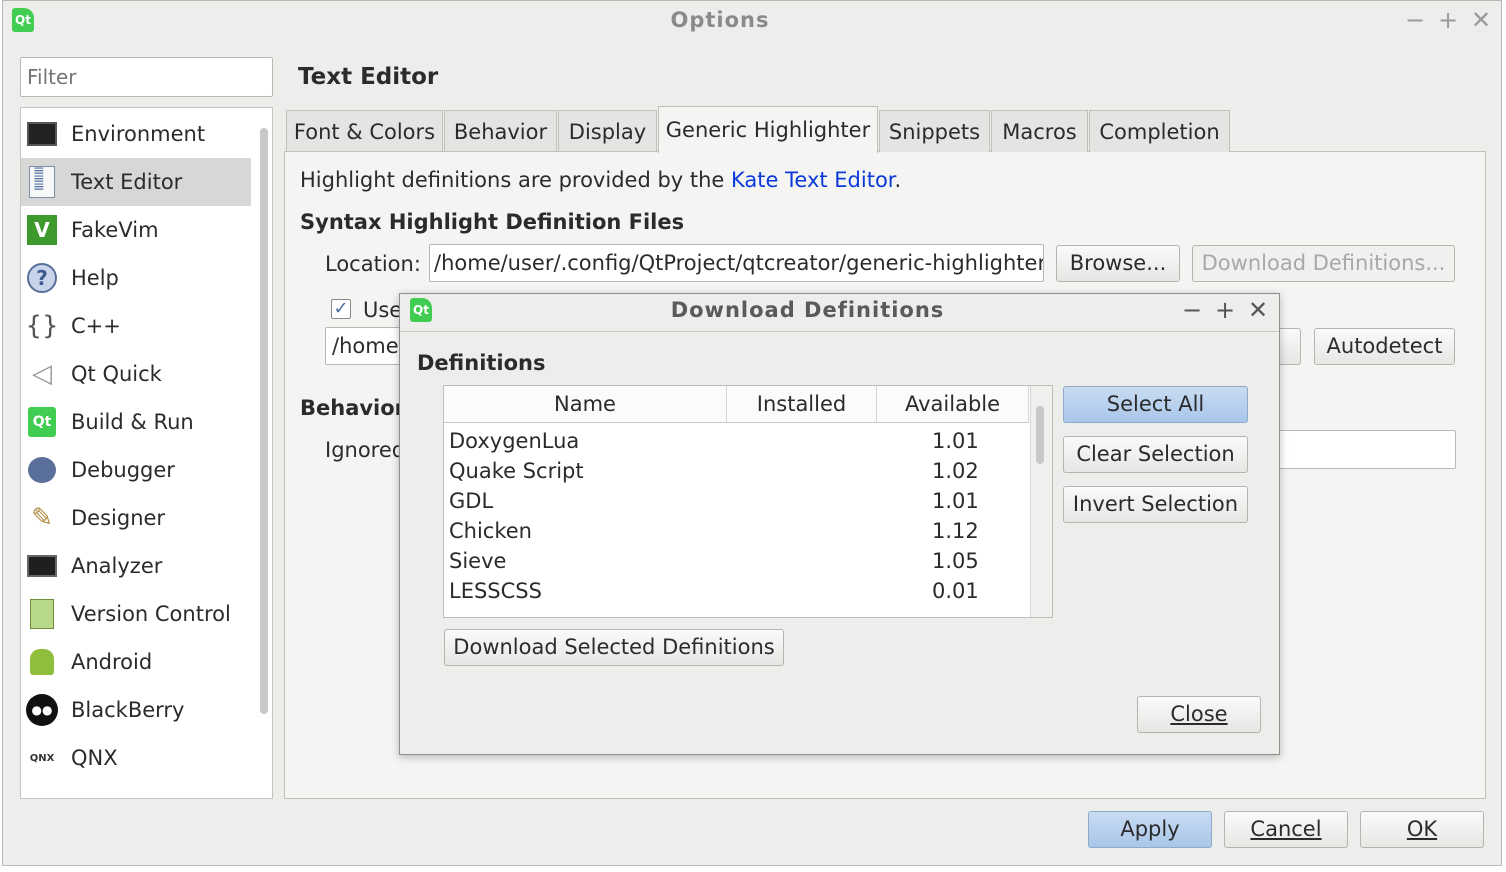  I want to click on dialog-close-button: Close, so click(1199, 714).